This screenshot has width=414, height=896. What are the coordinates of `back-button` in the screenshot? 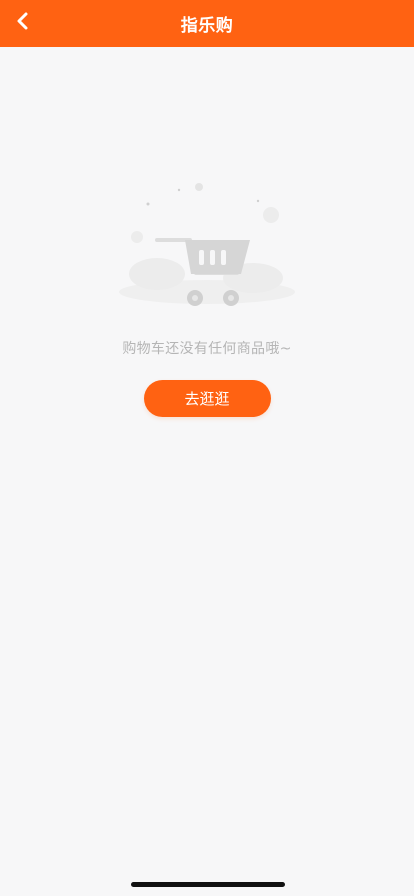 It's located at (23, 21).